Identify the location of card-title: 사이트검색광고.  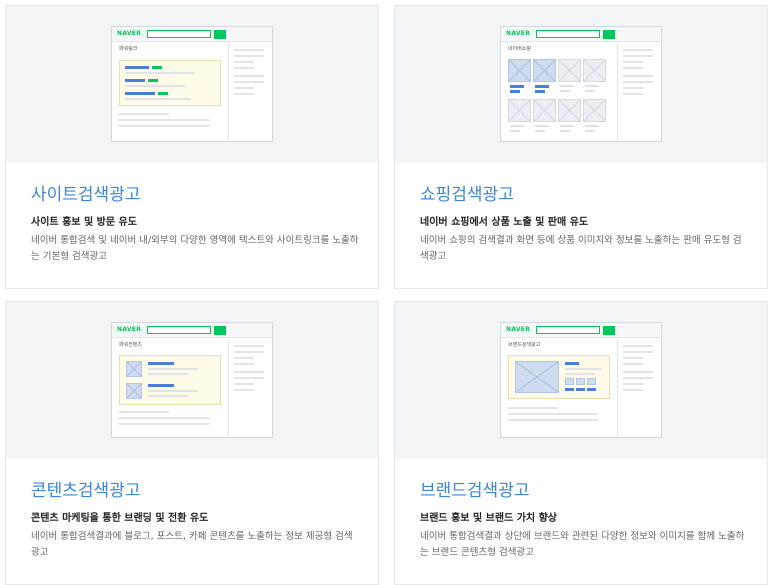
(85, 195).